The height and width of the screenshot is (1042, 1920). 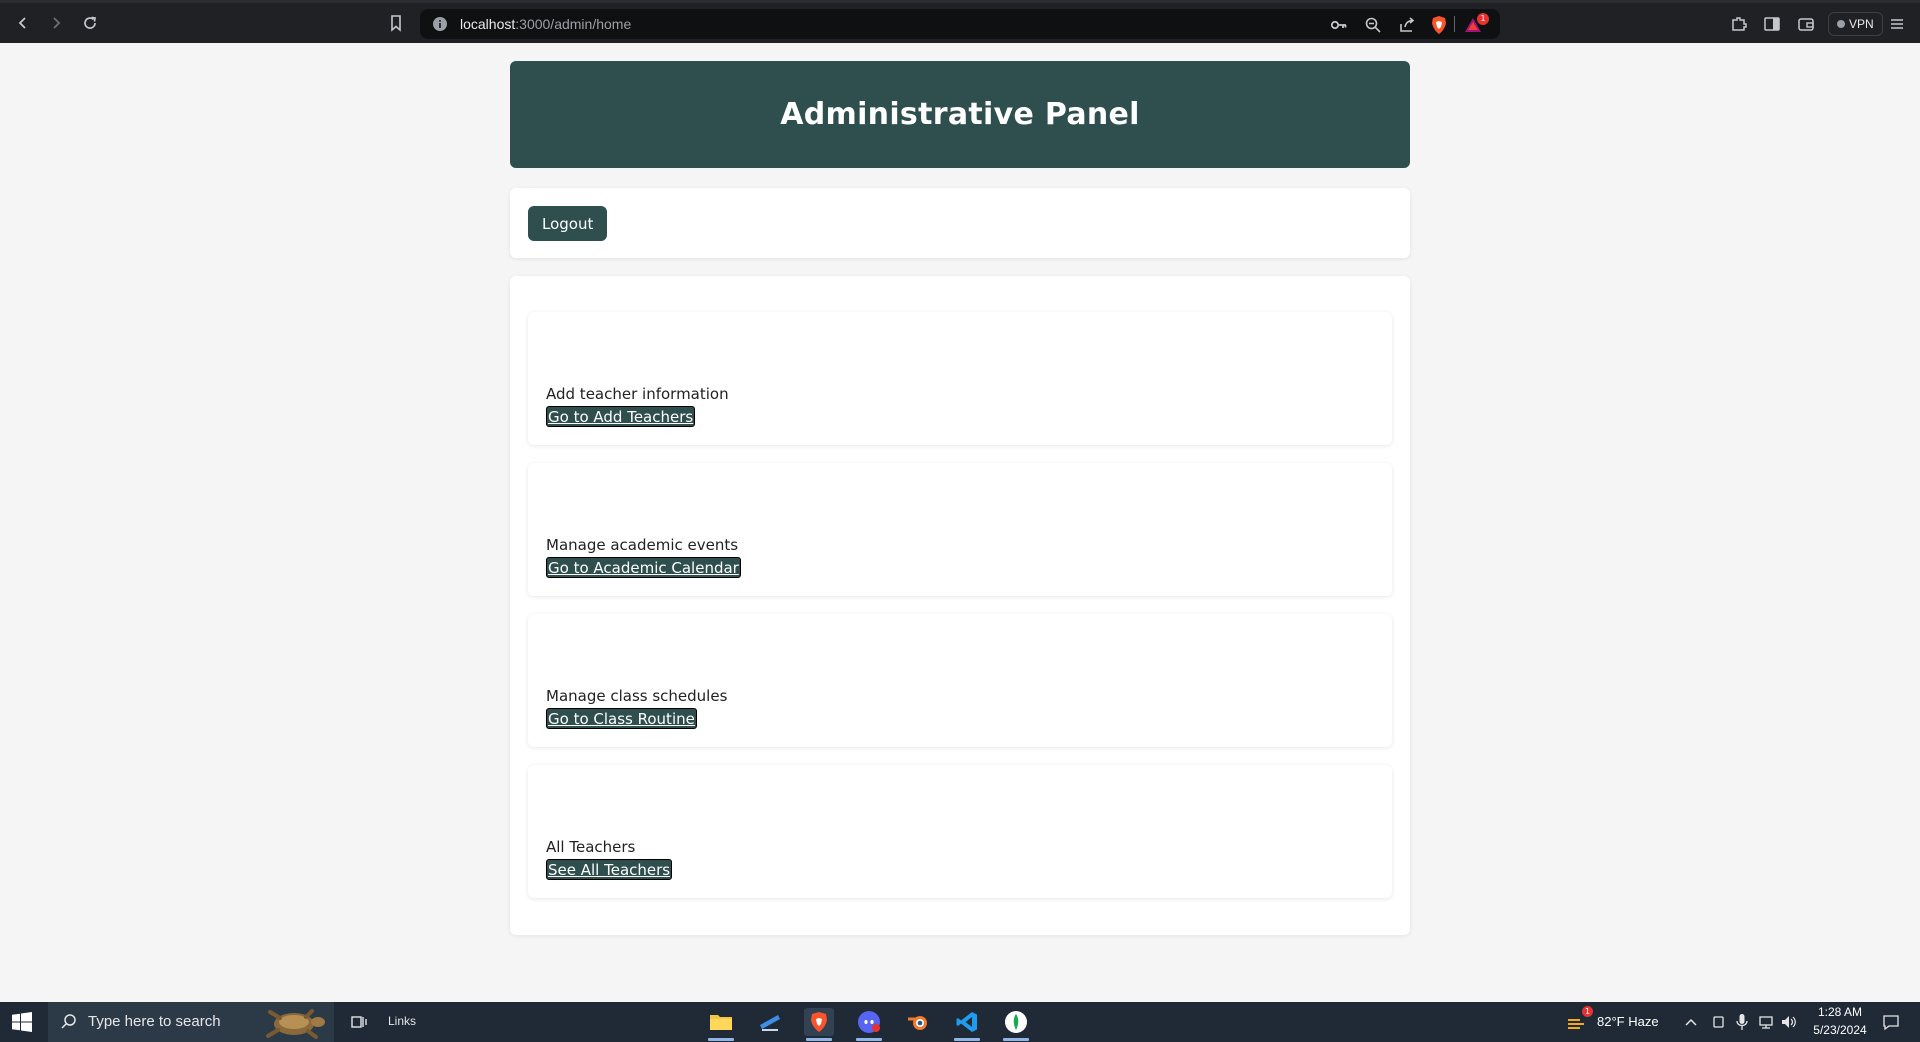 What do you see at coordinates (1772, 24) in the screenshot?
I see `sidebar-icon` at bounding box center [1772, 24].